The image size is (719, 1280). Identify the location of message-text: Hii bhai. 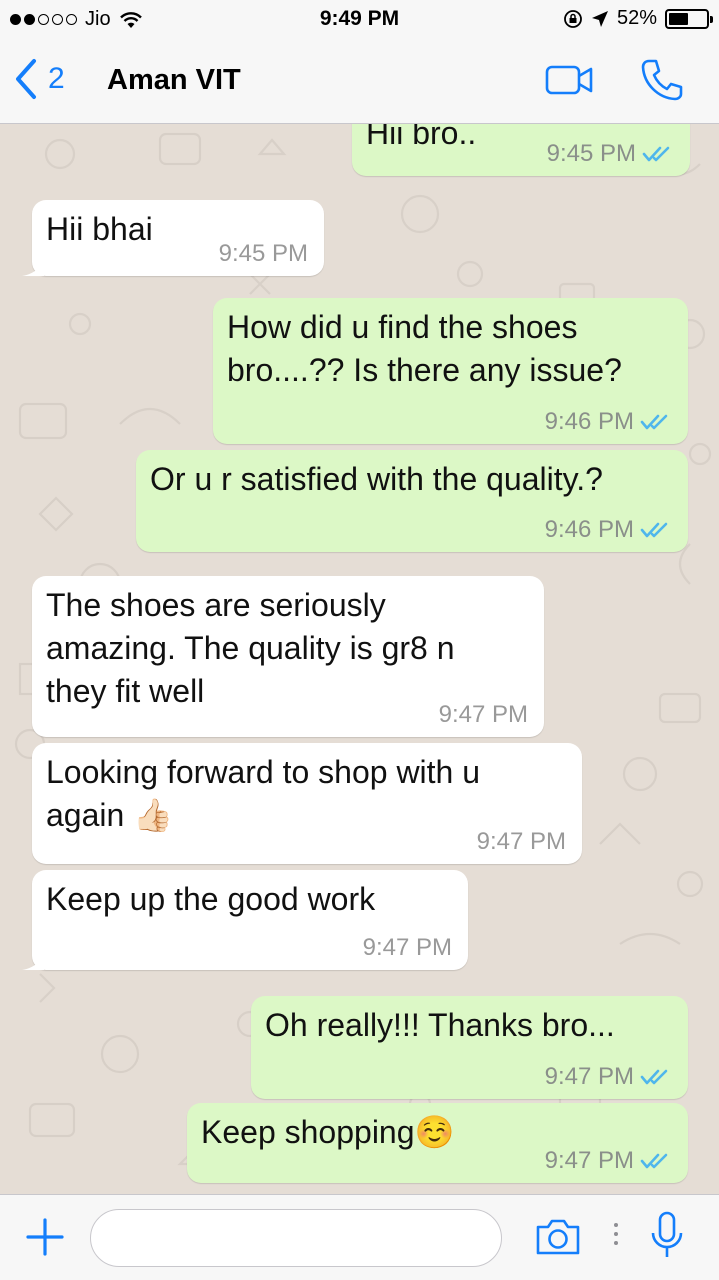
(99, 229).